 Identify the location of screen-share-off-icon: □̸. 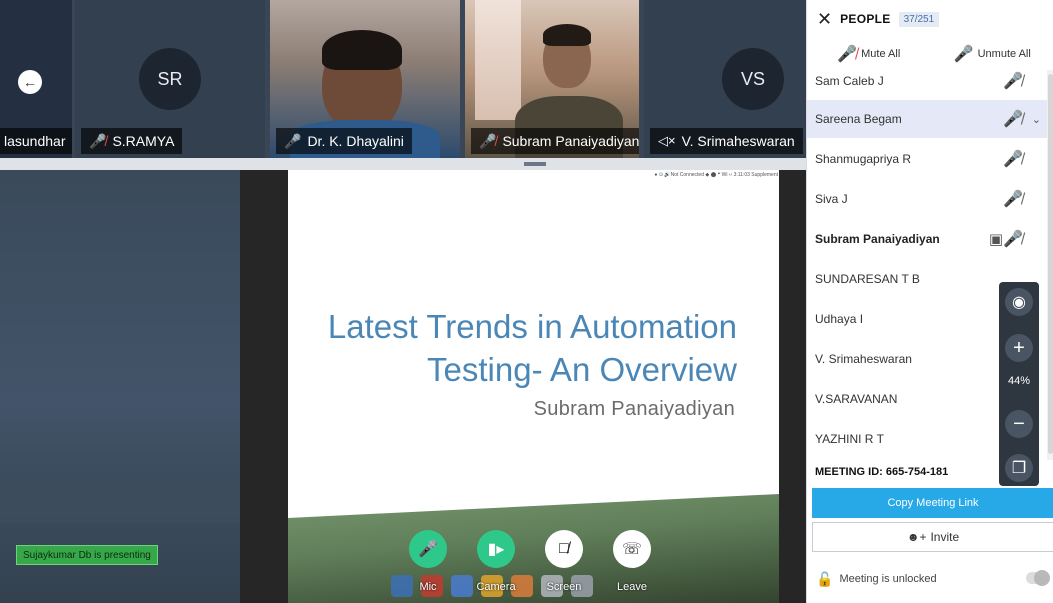
(564, 549).